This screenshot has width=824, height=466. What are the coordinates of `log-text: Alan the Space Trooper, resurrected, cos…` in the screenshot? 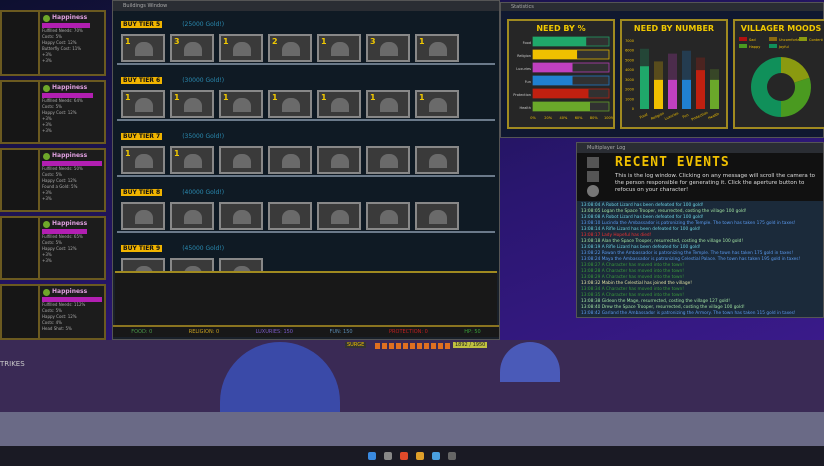 It's located at (672, 241).